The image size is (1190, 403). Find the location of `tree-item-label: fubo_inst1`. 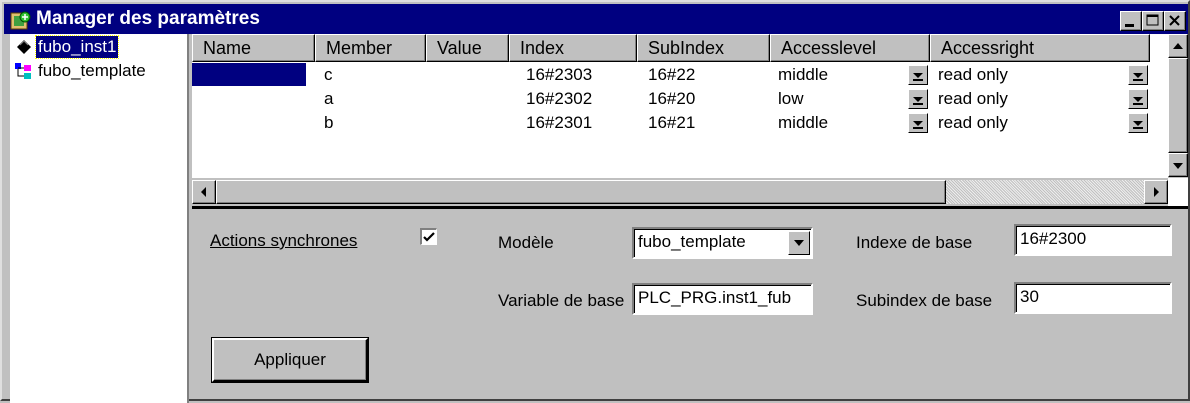

tree-item-label: fubo_inst1 is located at coordinates (77, 47).